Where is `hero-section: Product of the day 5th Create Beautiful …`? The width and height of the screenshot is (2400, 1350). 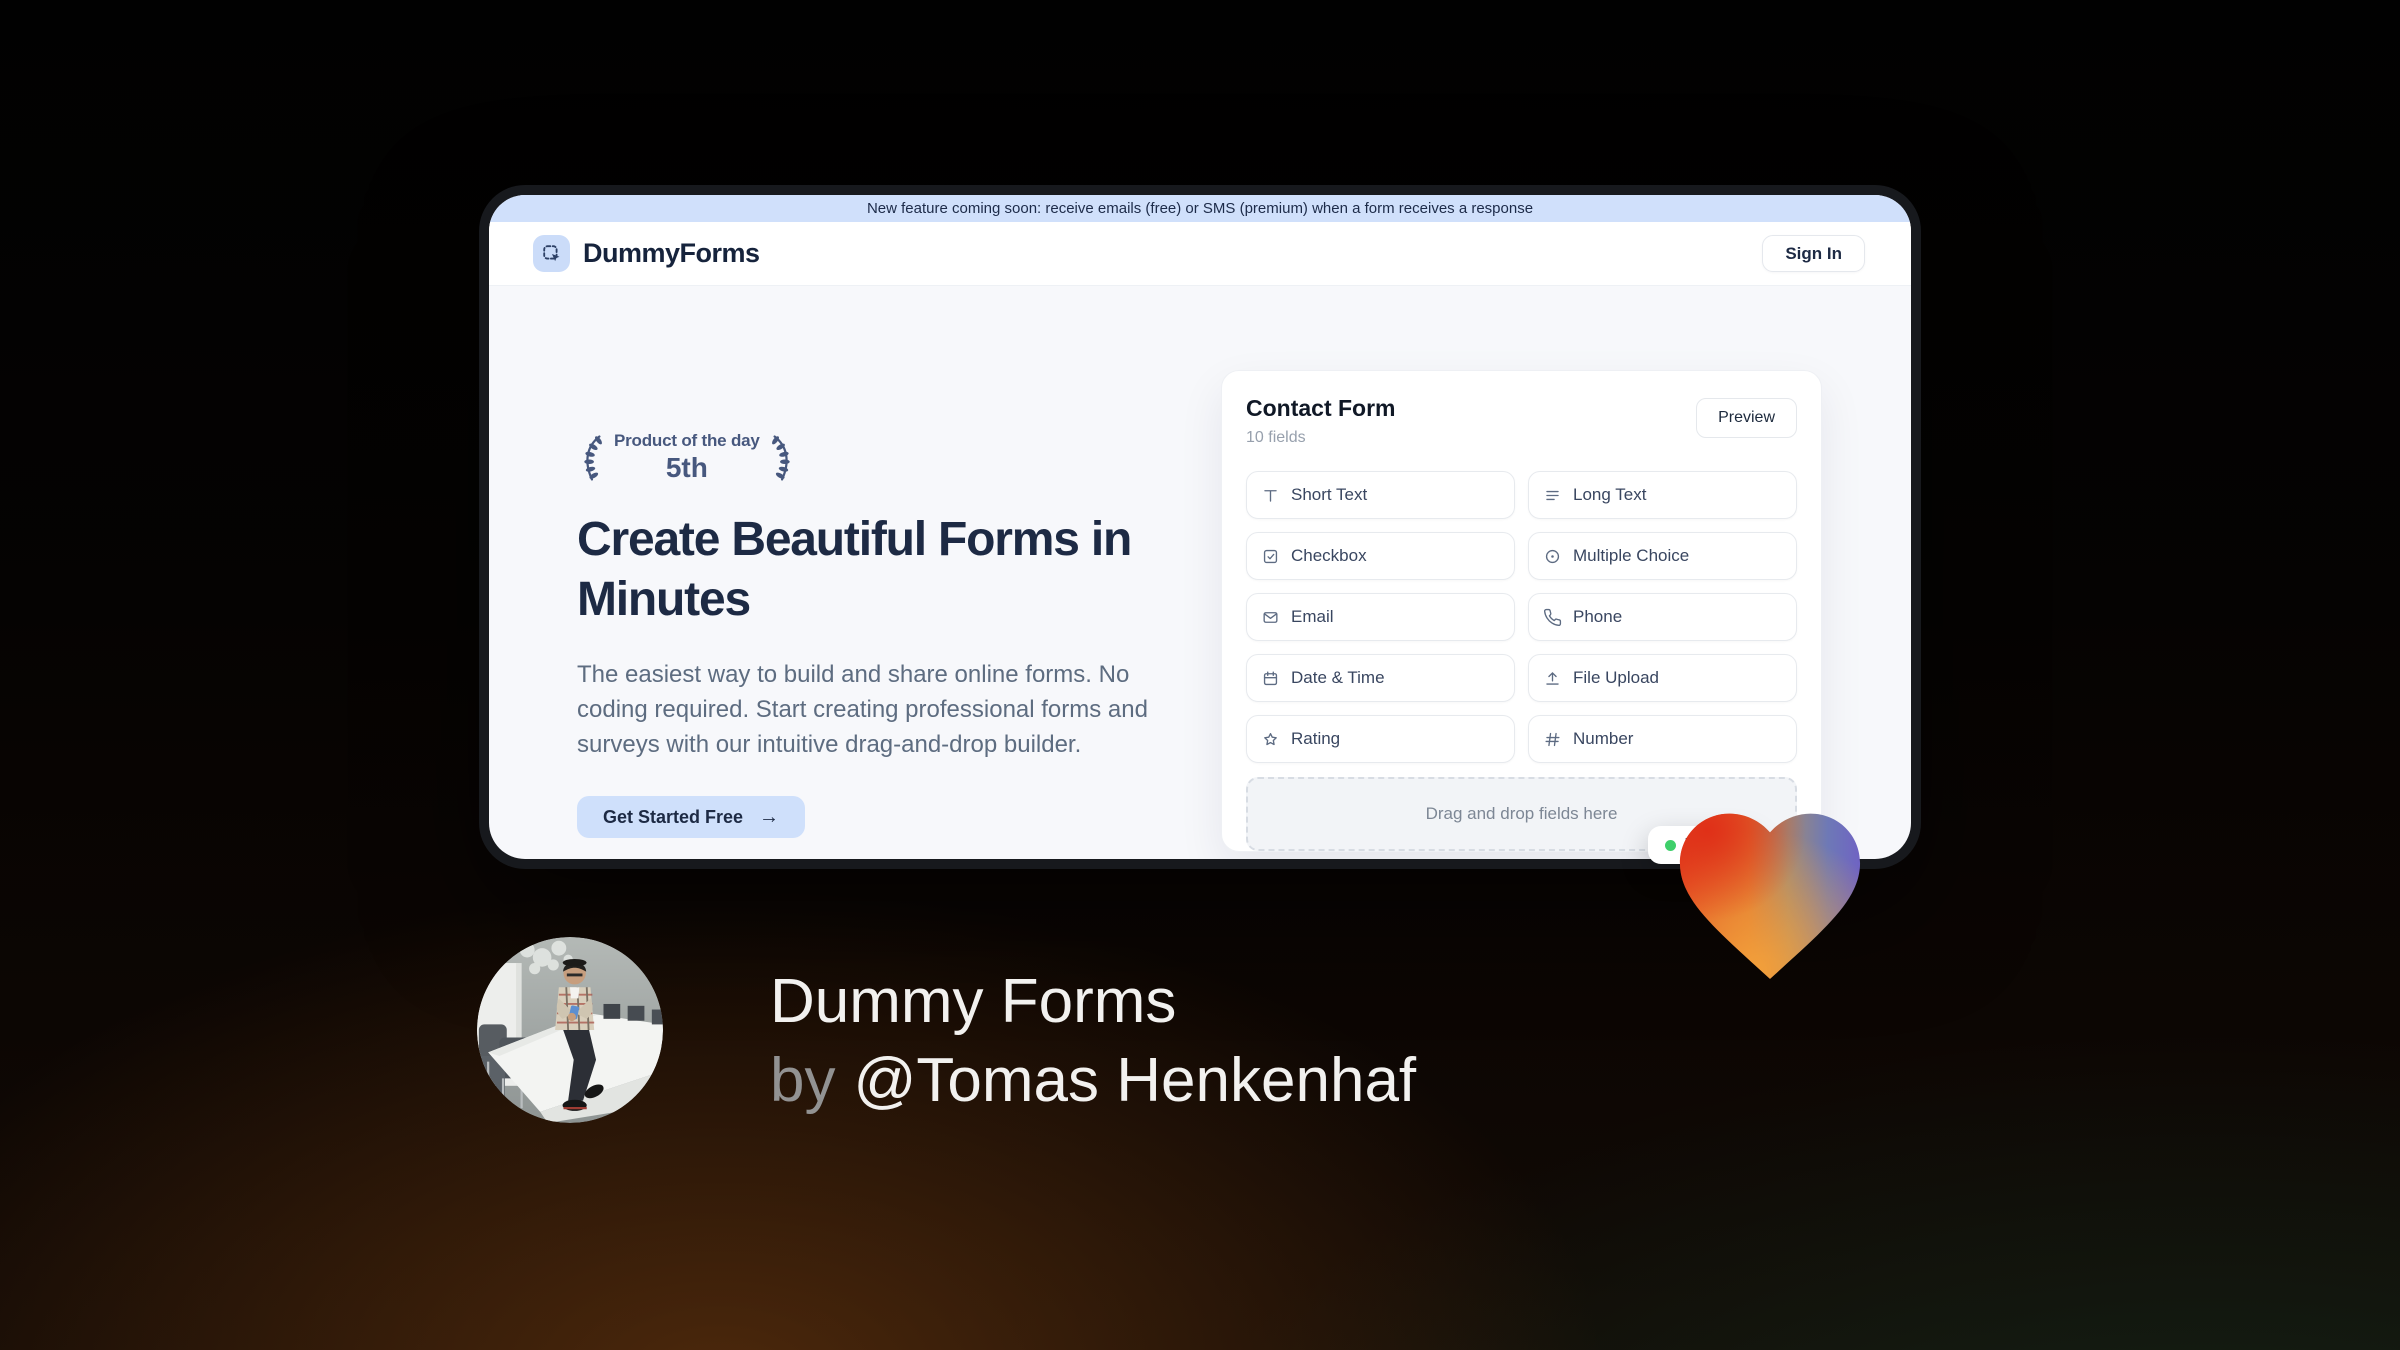
hero-section: Product of the day 5th Create Beautiful … is located at coordinates (897, 634).